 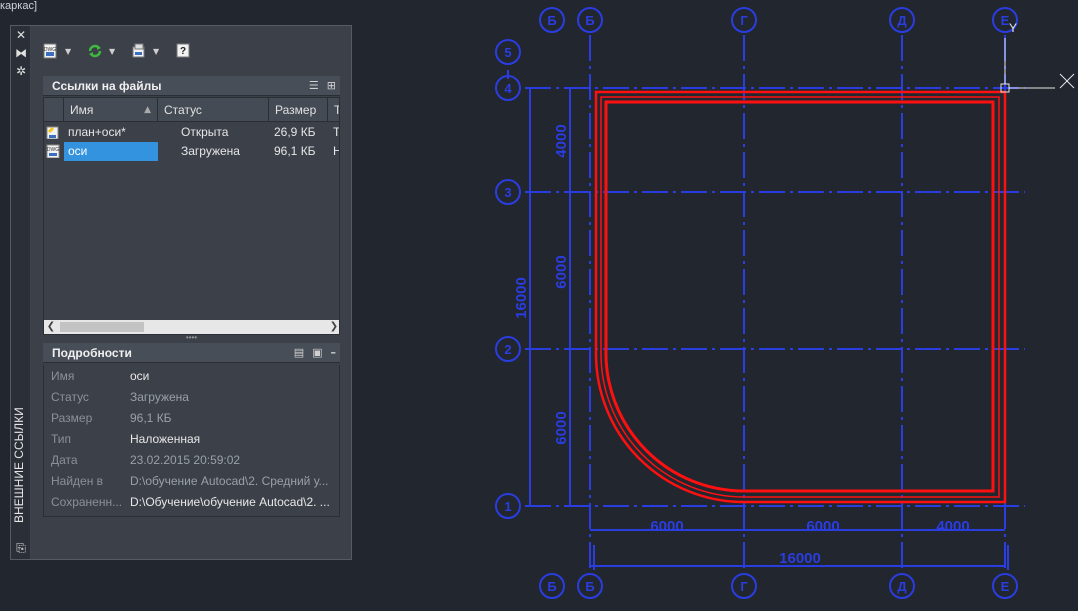 What do you see at coordinates (902, 586) in the screenshot?
I see `axis-label-bottom-d: Д` at bounding box center [902, 586].